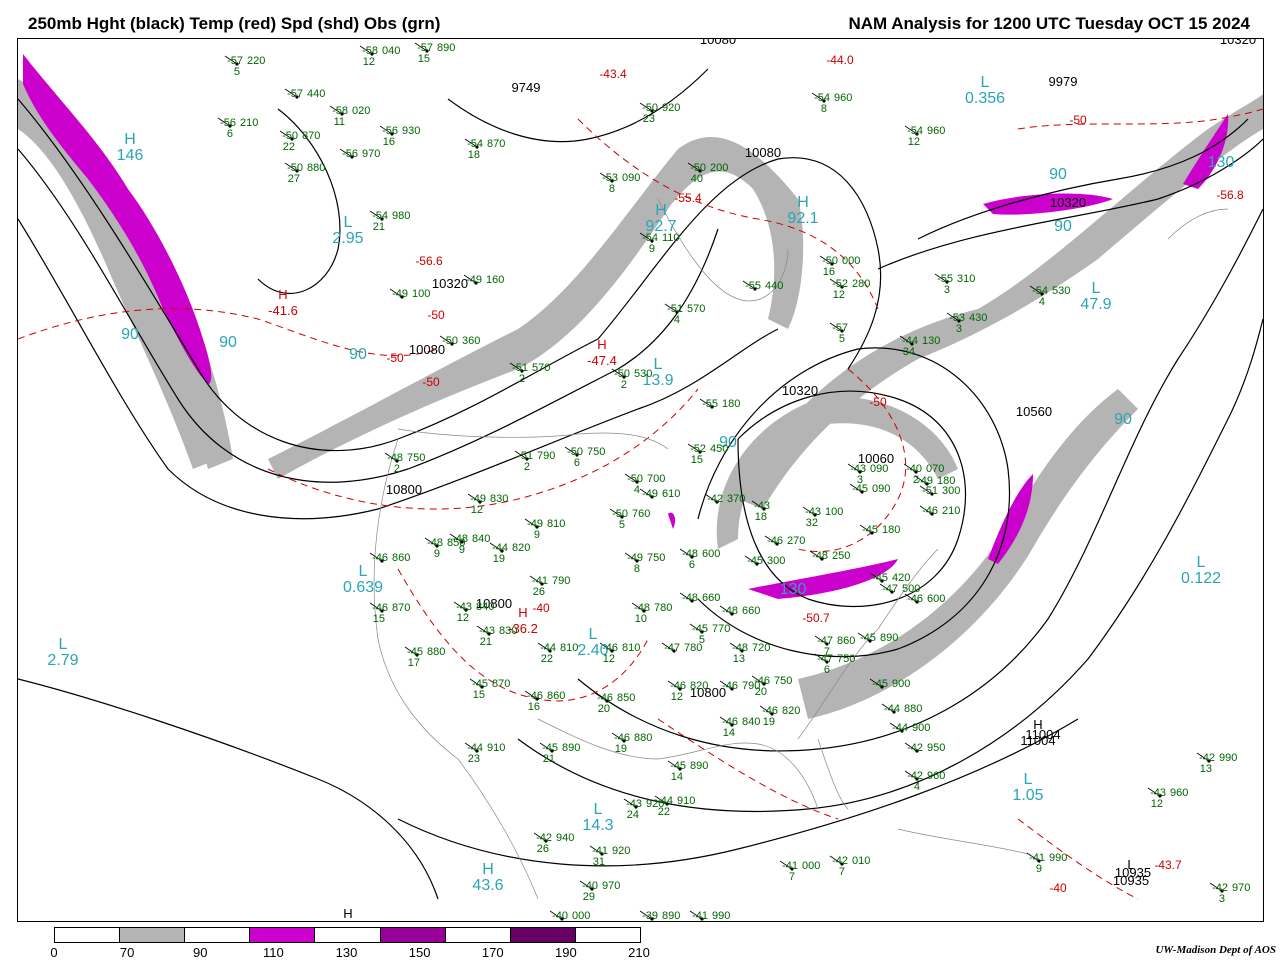 This screenshot has width=1280, height=960. I want to click on center-value: 43.6, so click(487, 885).